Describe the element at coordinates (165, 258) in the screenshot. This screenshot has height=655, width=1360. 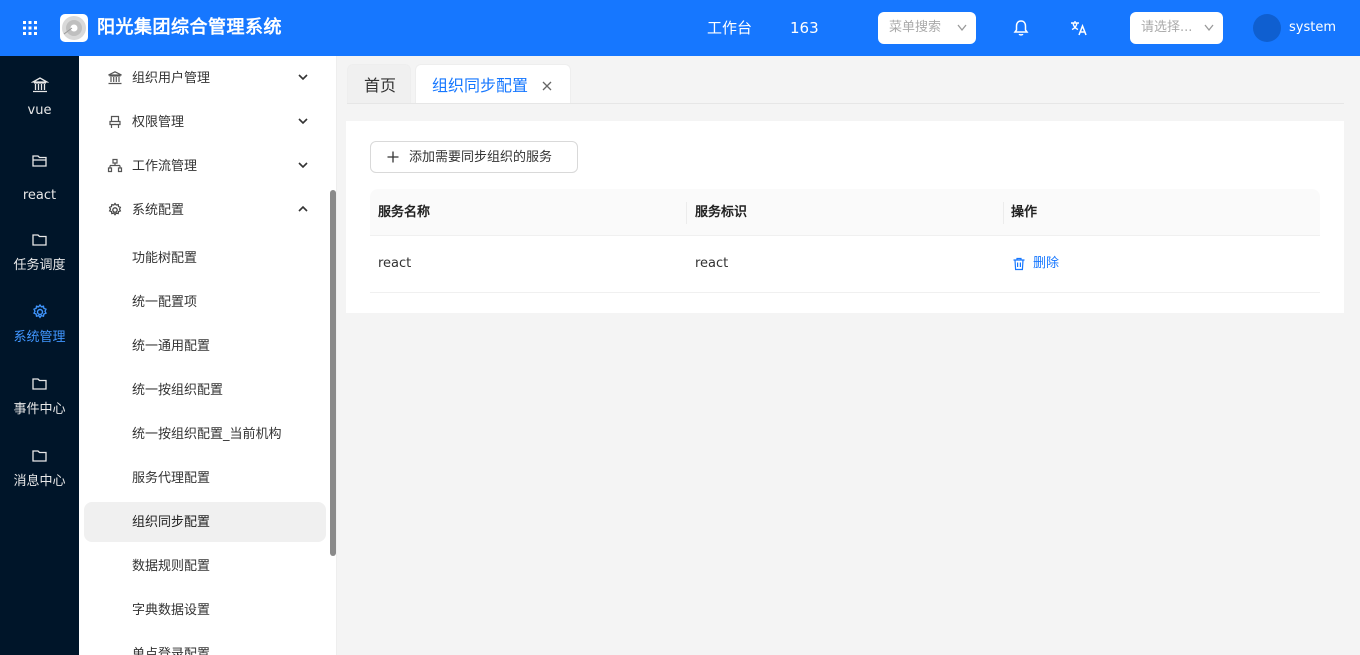
I see `menu-item-label: 功能树配置` at that location.